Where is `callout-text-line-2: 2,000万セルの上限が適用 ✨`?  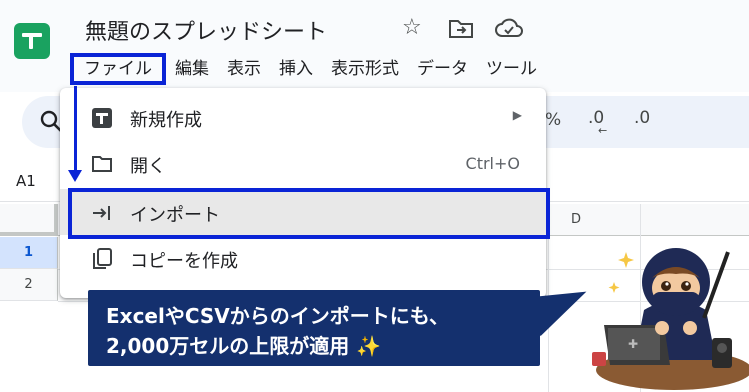
callout-text-line-2: 2,000万セルの上限が適用 ✨ is located at coordinates (243, 344).